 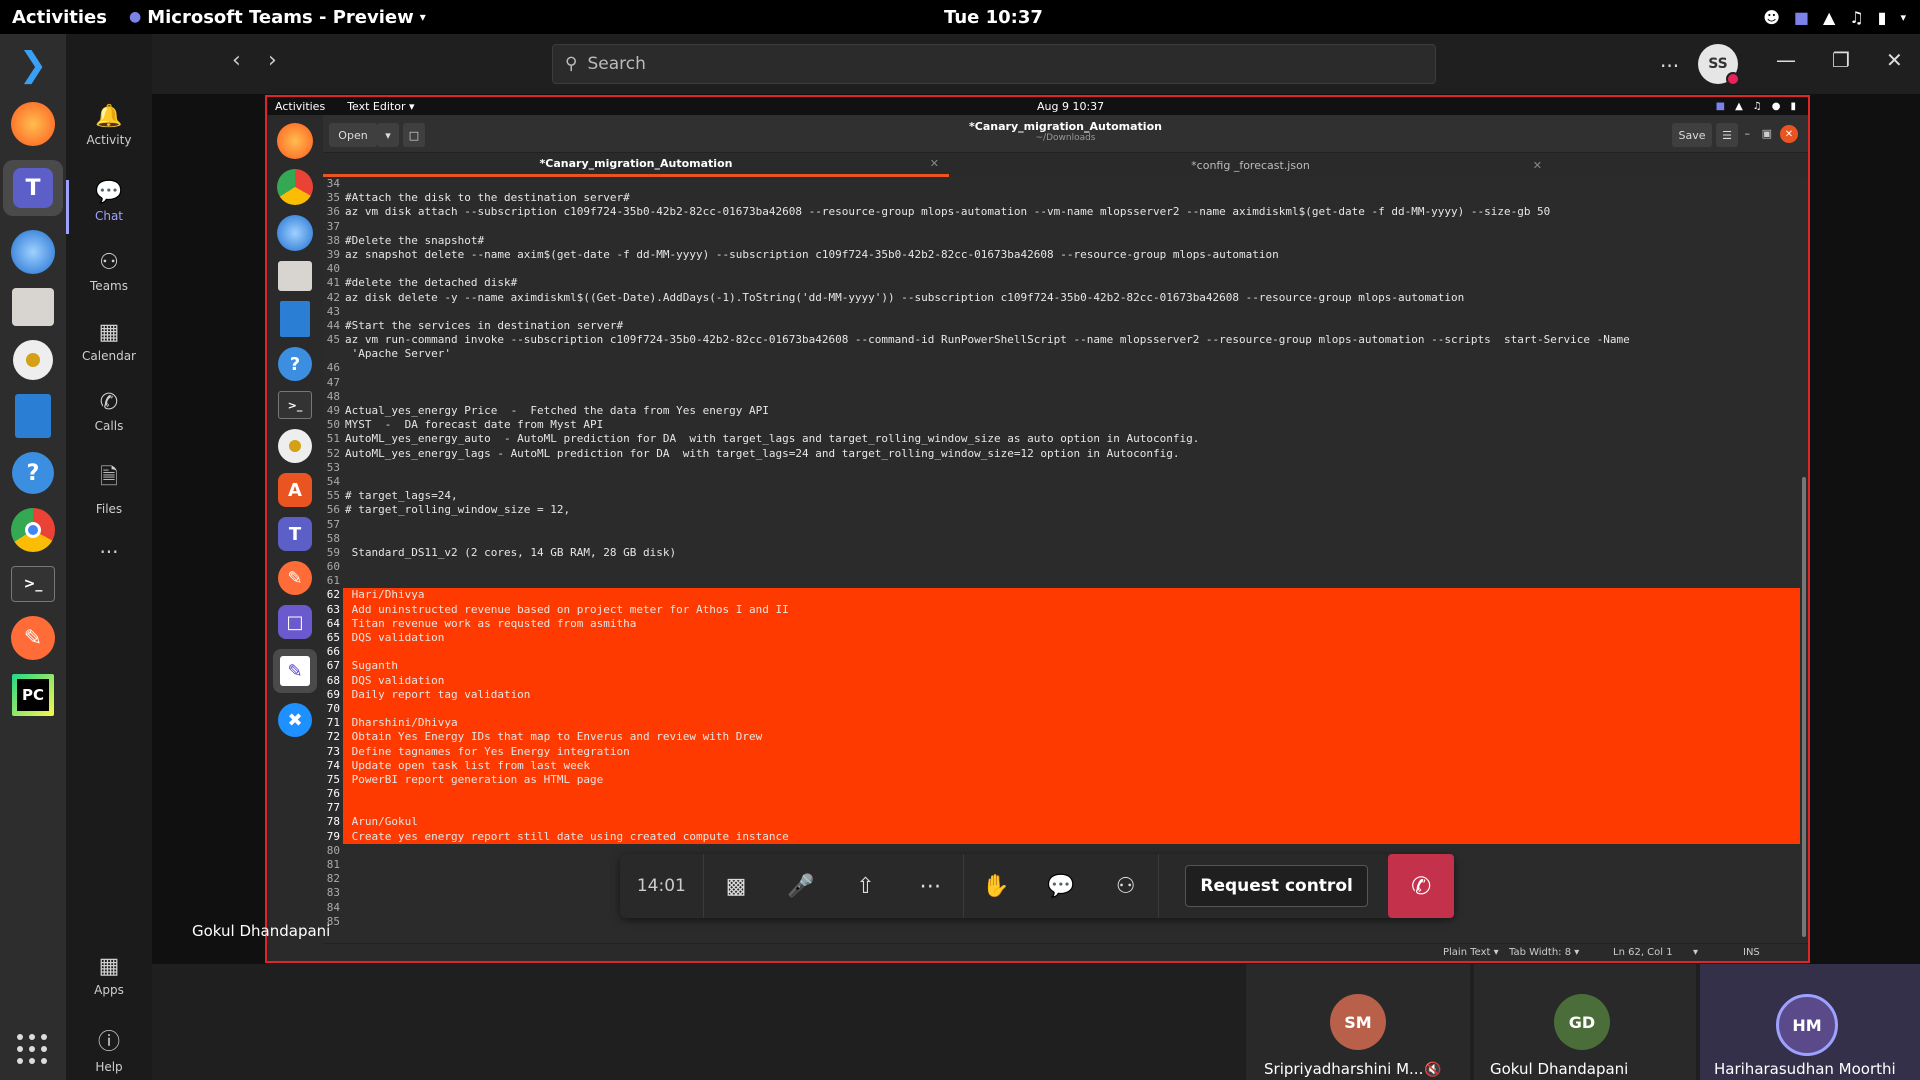 I want to click on text-editor-icon: ✎, so click(x=295, y=671).